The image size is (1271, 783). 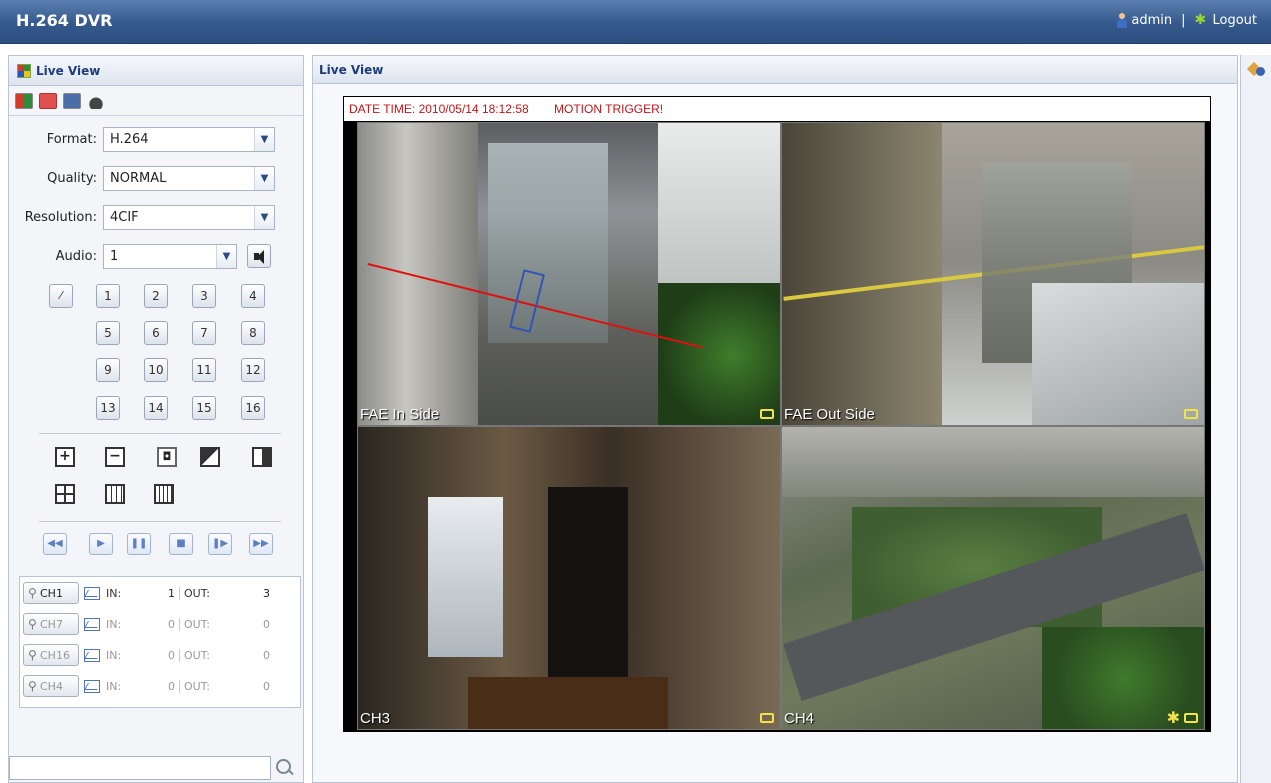 What do you see at coordinates (51, 593) in the screenshot?
I see `channel-alarm-button: ⚲ CH1` at bounding box center [51, 593].